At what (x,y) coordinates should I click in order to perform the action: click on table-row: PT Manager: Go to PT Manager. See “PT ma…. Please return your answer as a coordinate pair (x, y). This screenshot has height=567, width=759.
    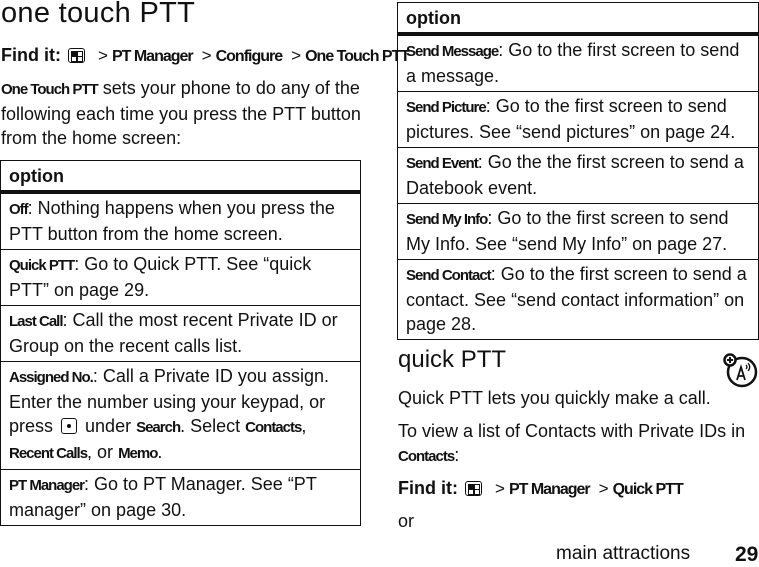
    Looking at the image, I should click on (180, 497).